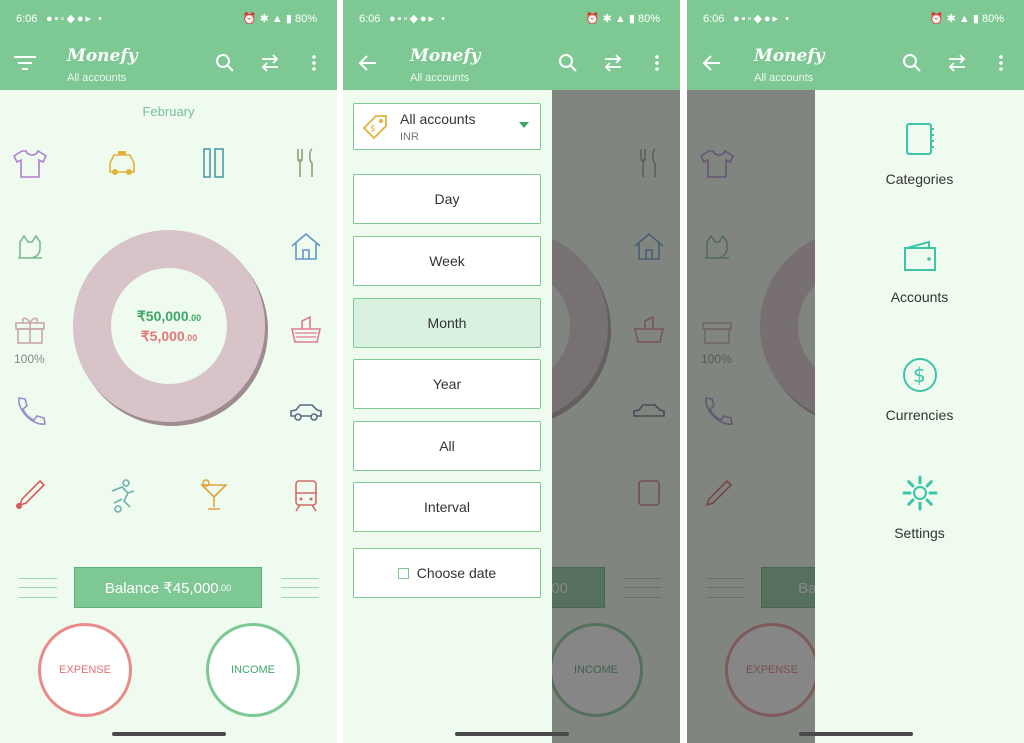 The height and width of the screenshot is (743, 1024). I want to click on period-year-button: Year, so click(447, 384).